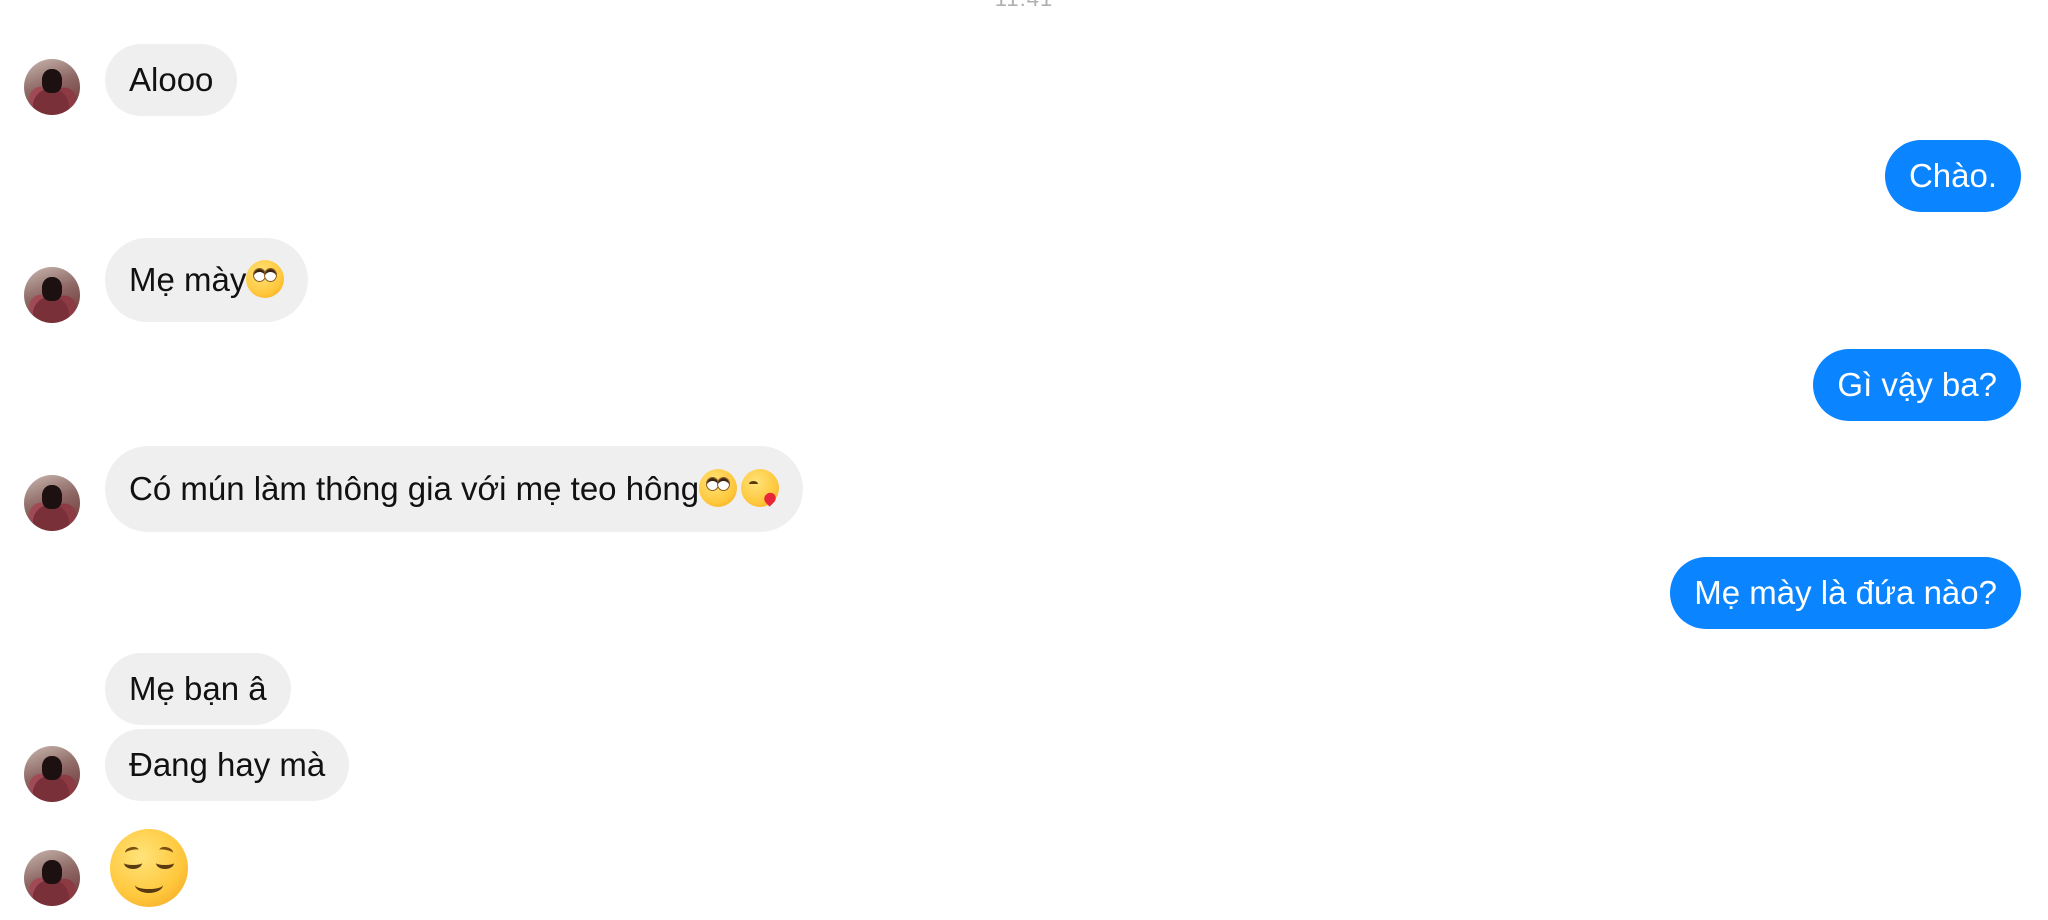 Image resolution: width=2048 pixels, height=920 pixels. I want to click on relieved-face-icon, so click(149, 868).